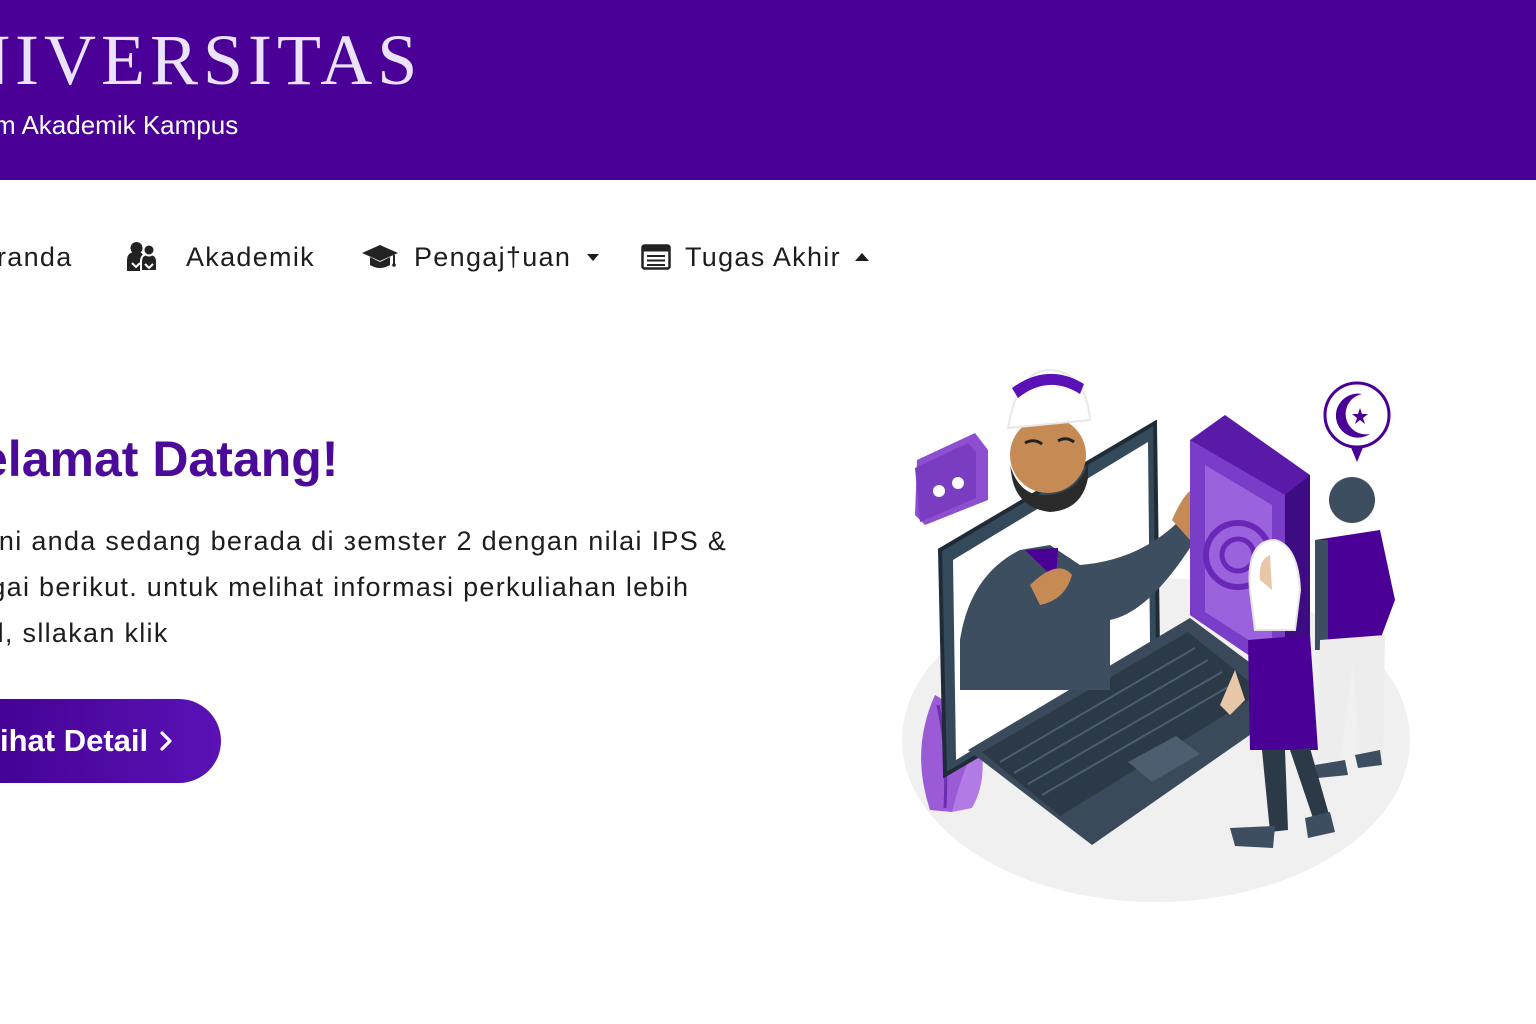 This screenshot has width=1536, height=1024. I want to click on view-detail-label: ihat Detail, so click(74, 740).